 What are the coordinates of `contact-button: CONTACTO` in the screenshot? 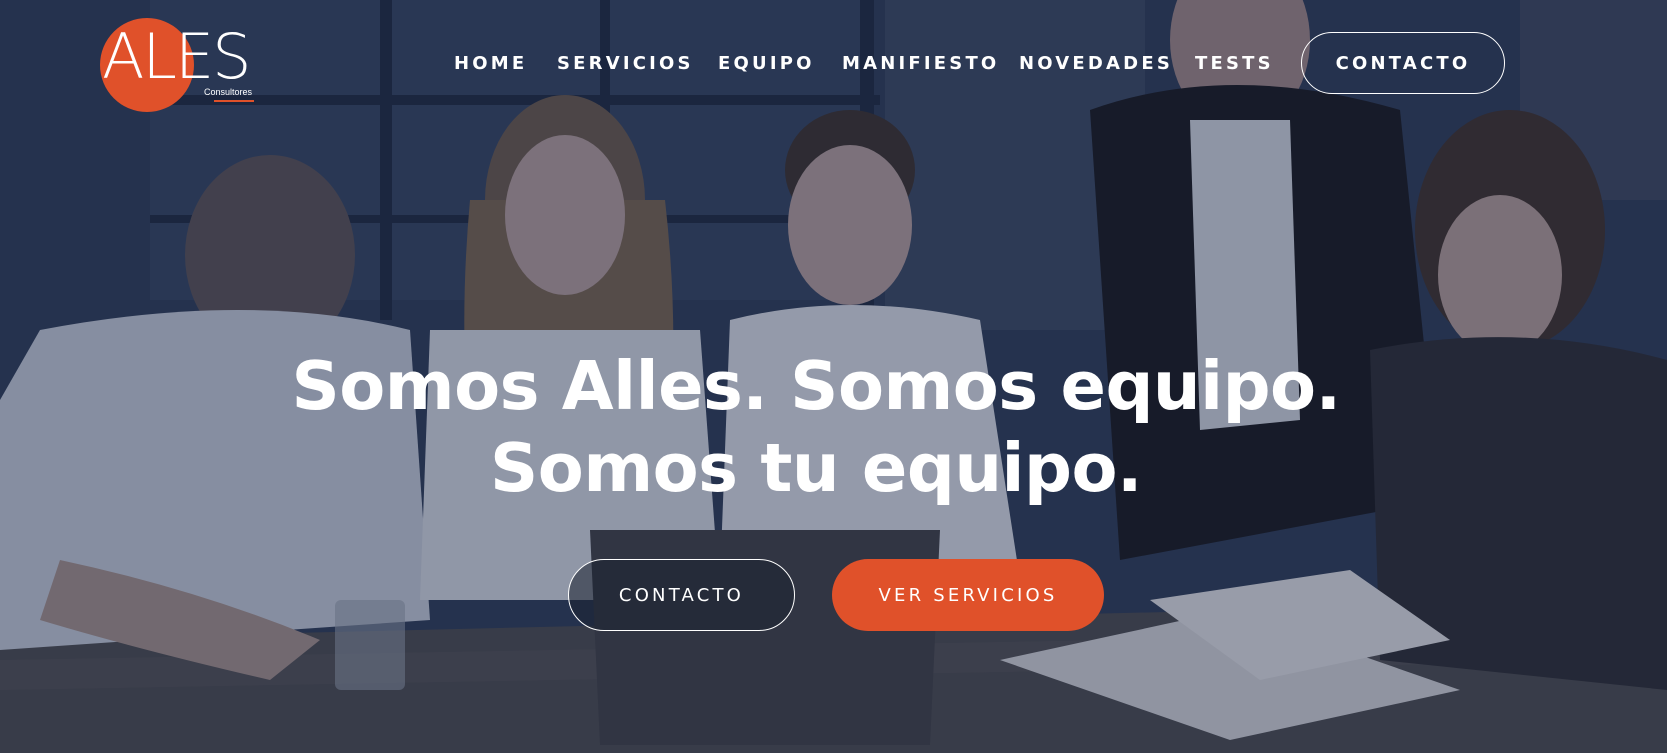 It's located at (681, 595).